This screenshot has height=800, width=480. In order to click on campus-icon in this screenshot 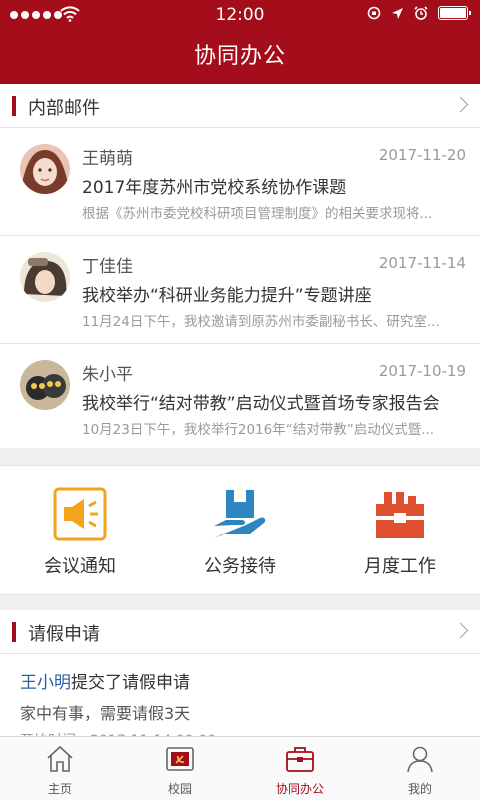, I will do `click(180, 759)`.